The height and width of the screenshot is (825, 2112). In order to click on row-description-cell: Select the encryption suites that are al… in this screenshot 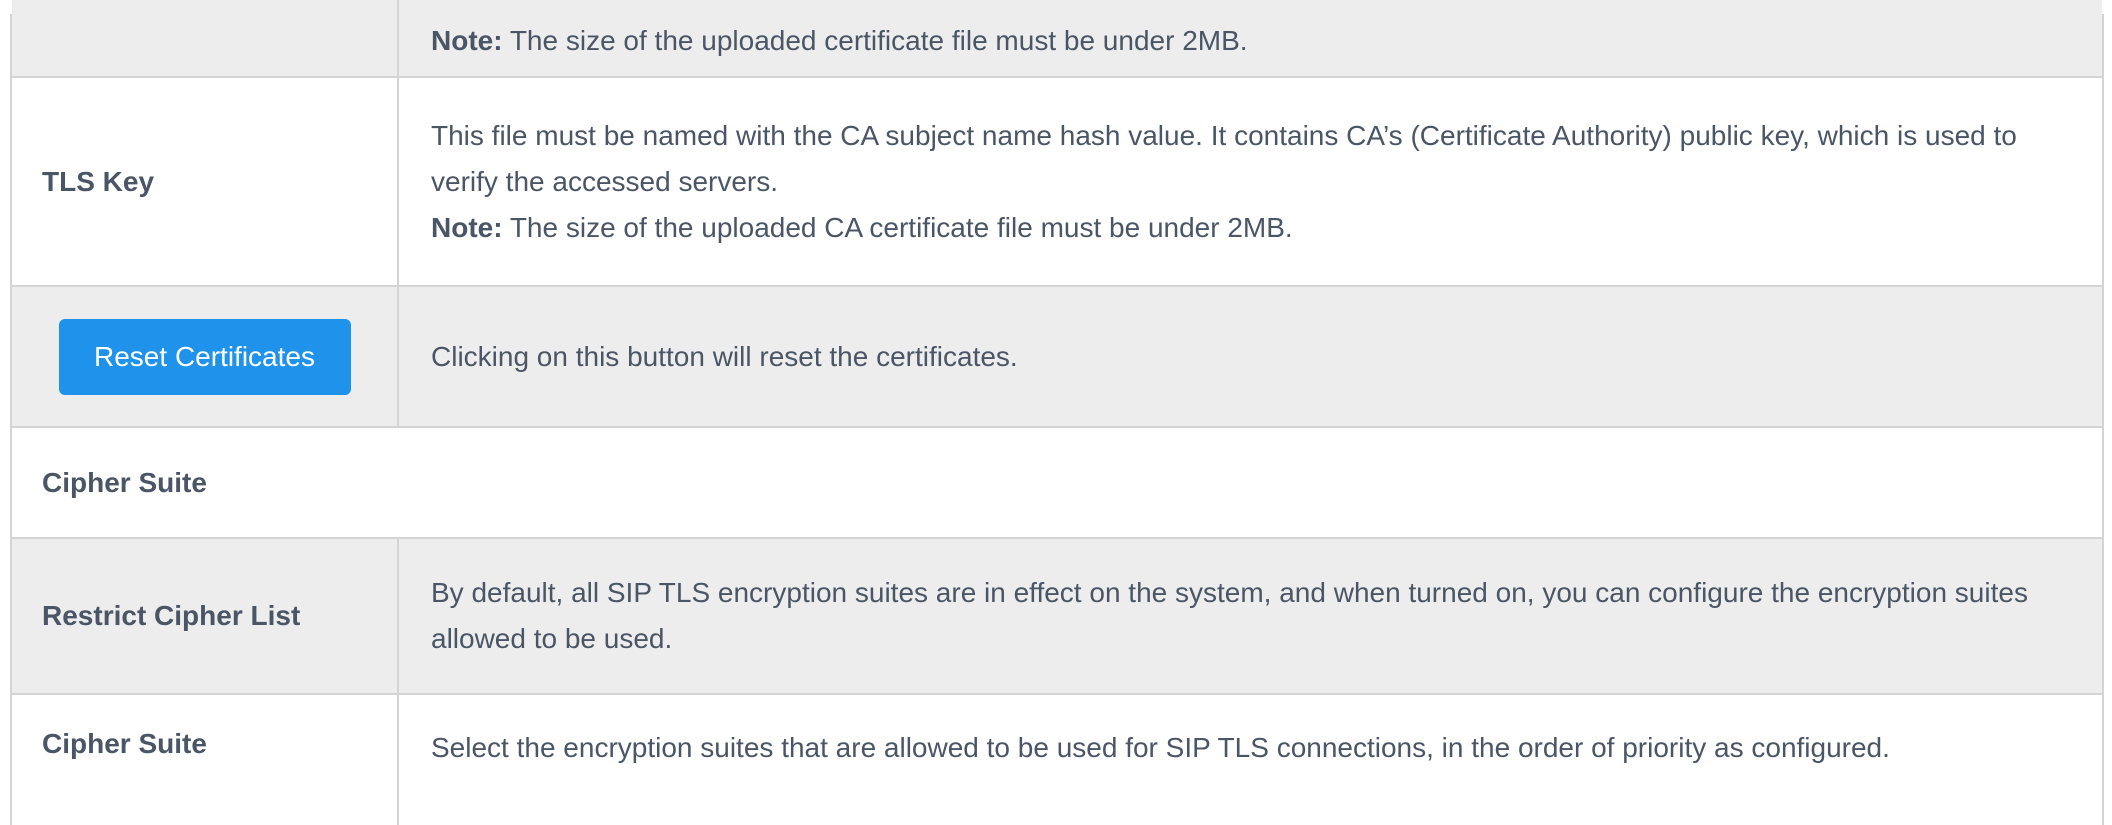, I will do `click(1250, 733)`.